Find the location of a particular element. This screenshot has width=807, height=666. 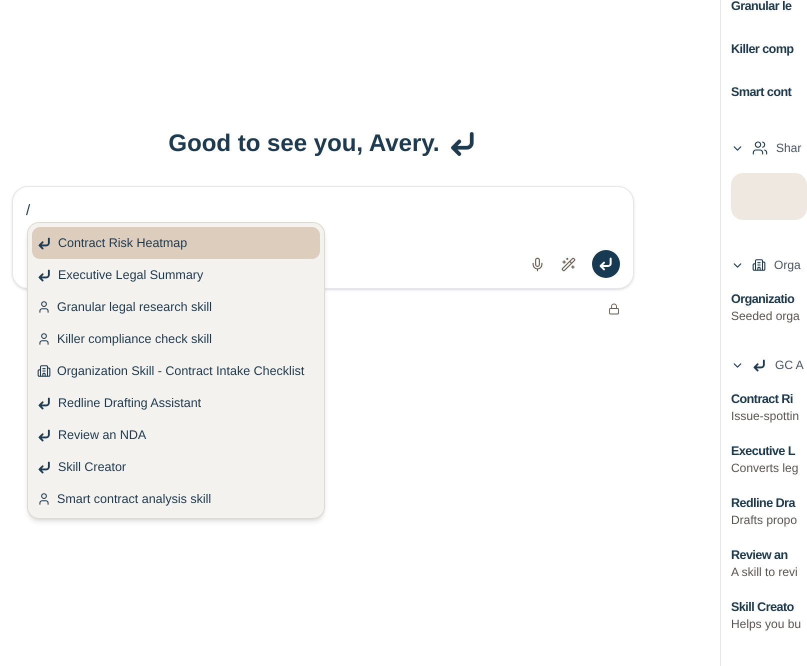

menu-item: Smart contract analysis skill is located at coordinates (176, 499).